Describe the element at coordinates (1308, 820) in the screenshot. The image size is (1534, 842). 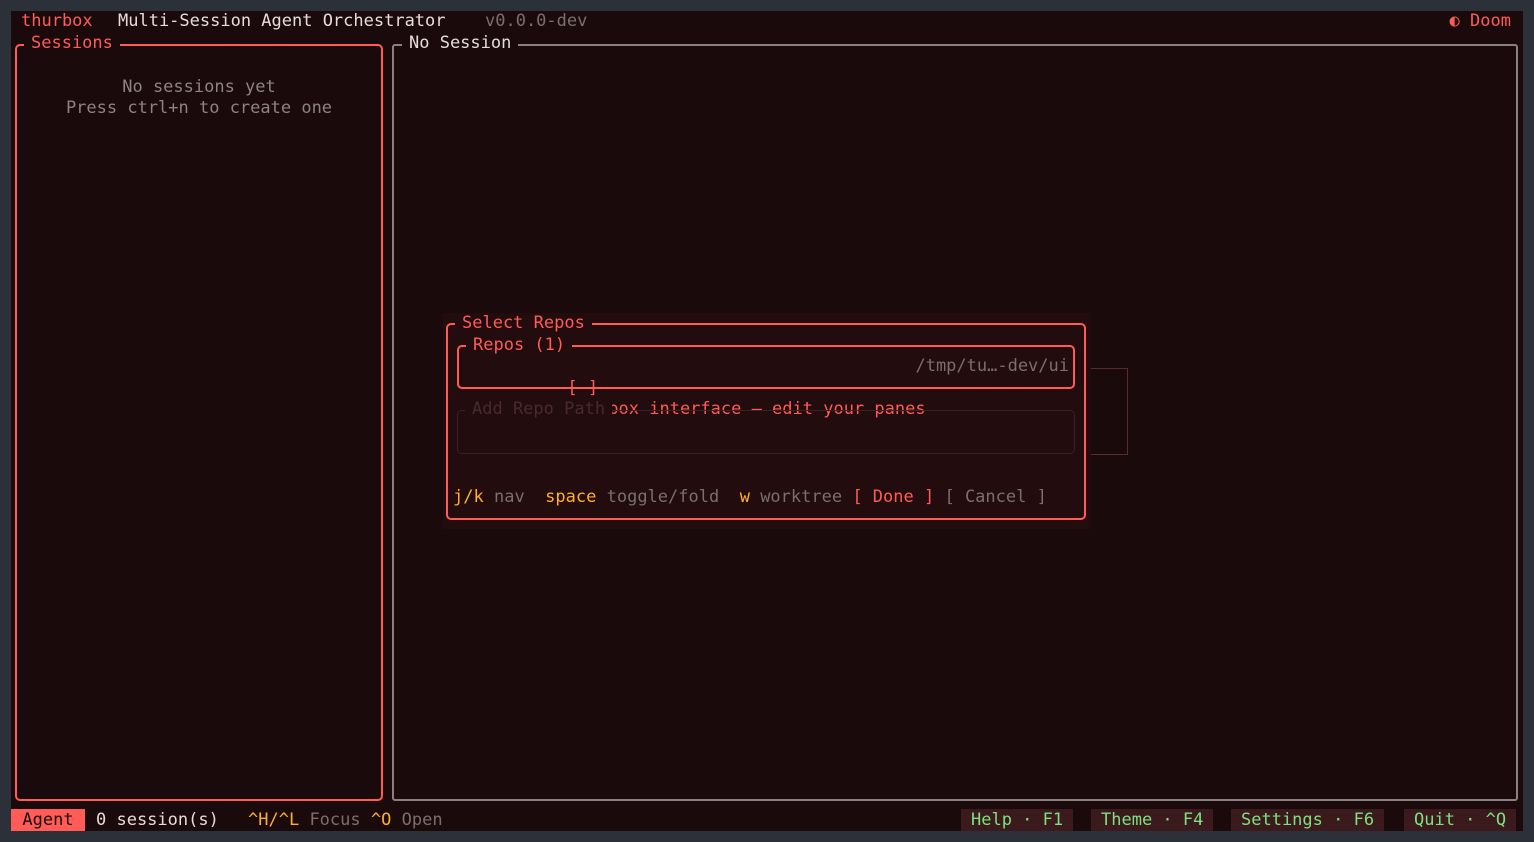
I see `settings-button: Settings · F6` at that location.